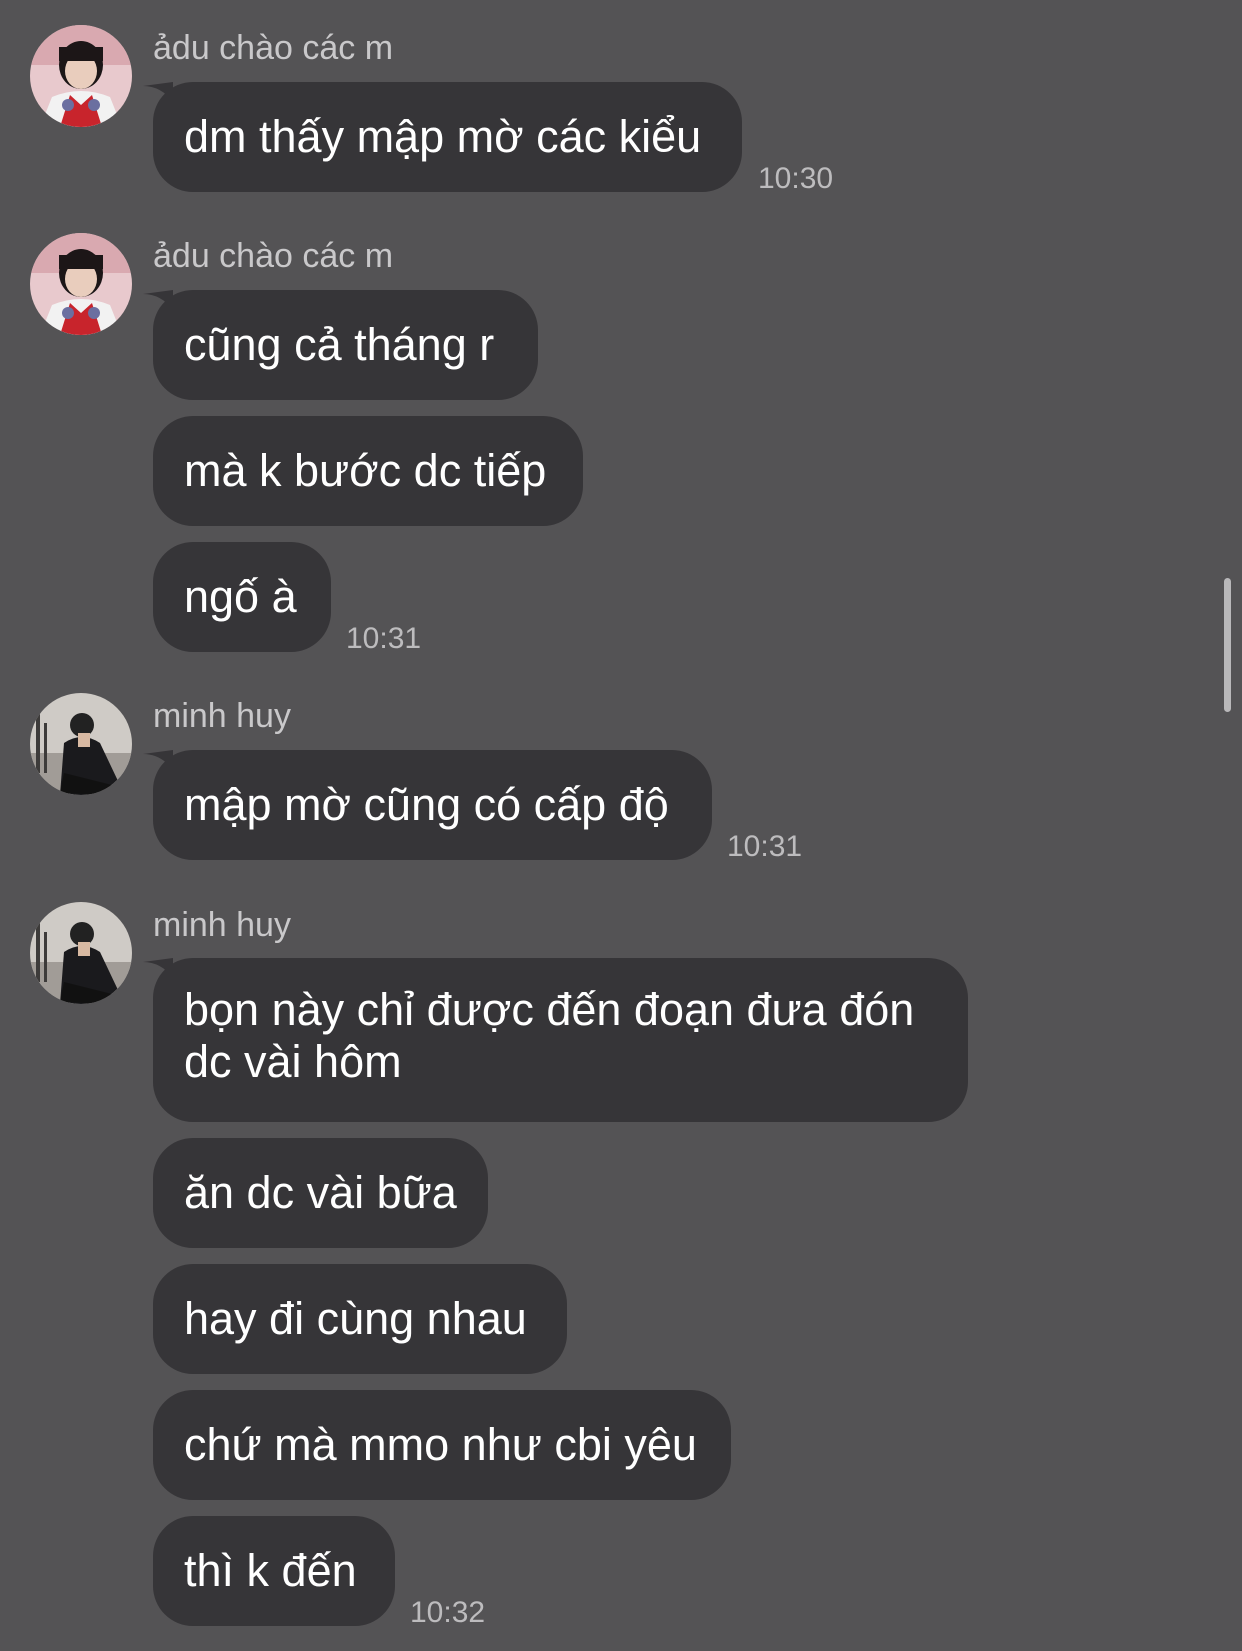 The image size is (1242, 1651). Describe the element at coordinates (448, 1612) in the screenshot. I see `timestamp: 10:32` at that location.